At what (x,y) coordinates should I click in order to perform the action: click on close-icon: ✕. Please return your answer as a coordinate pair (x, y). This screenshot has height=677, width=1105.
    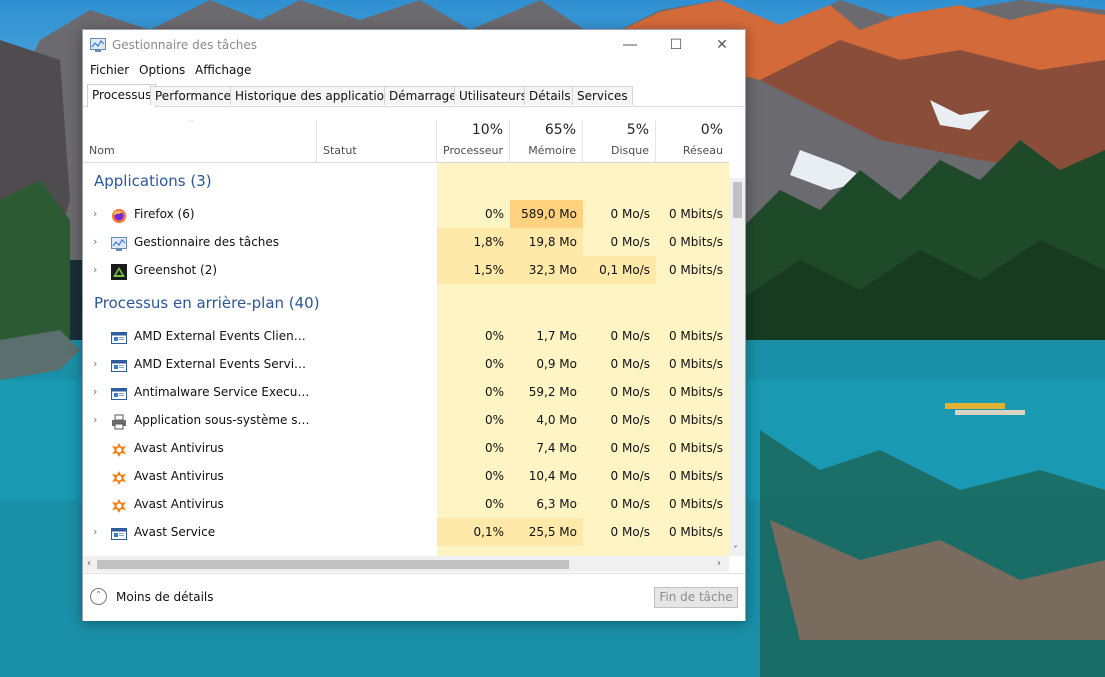
    Looking at the image, I should click on (722, 45).